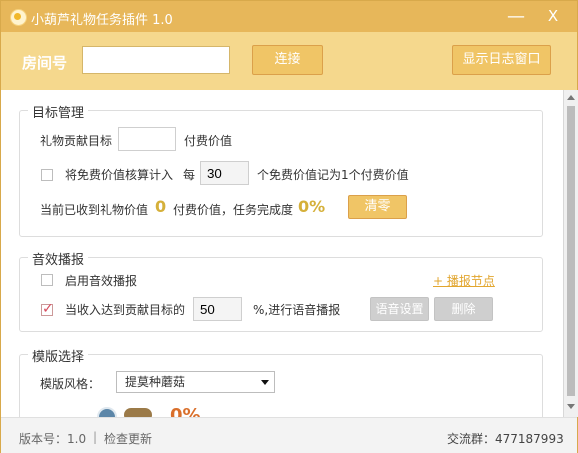 The height and width of the screenshot is (453, 578). I want to click on task-completion-label: 付费价值，任务完成度, so click(233, 210).